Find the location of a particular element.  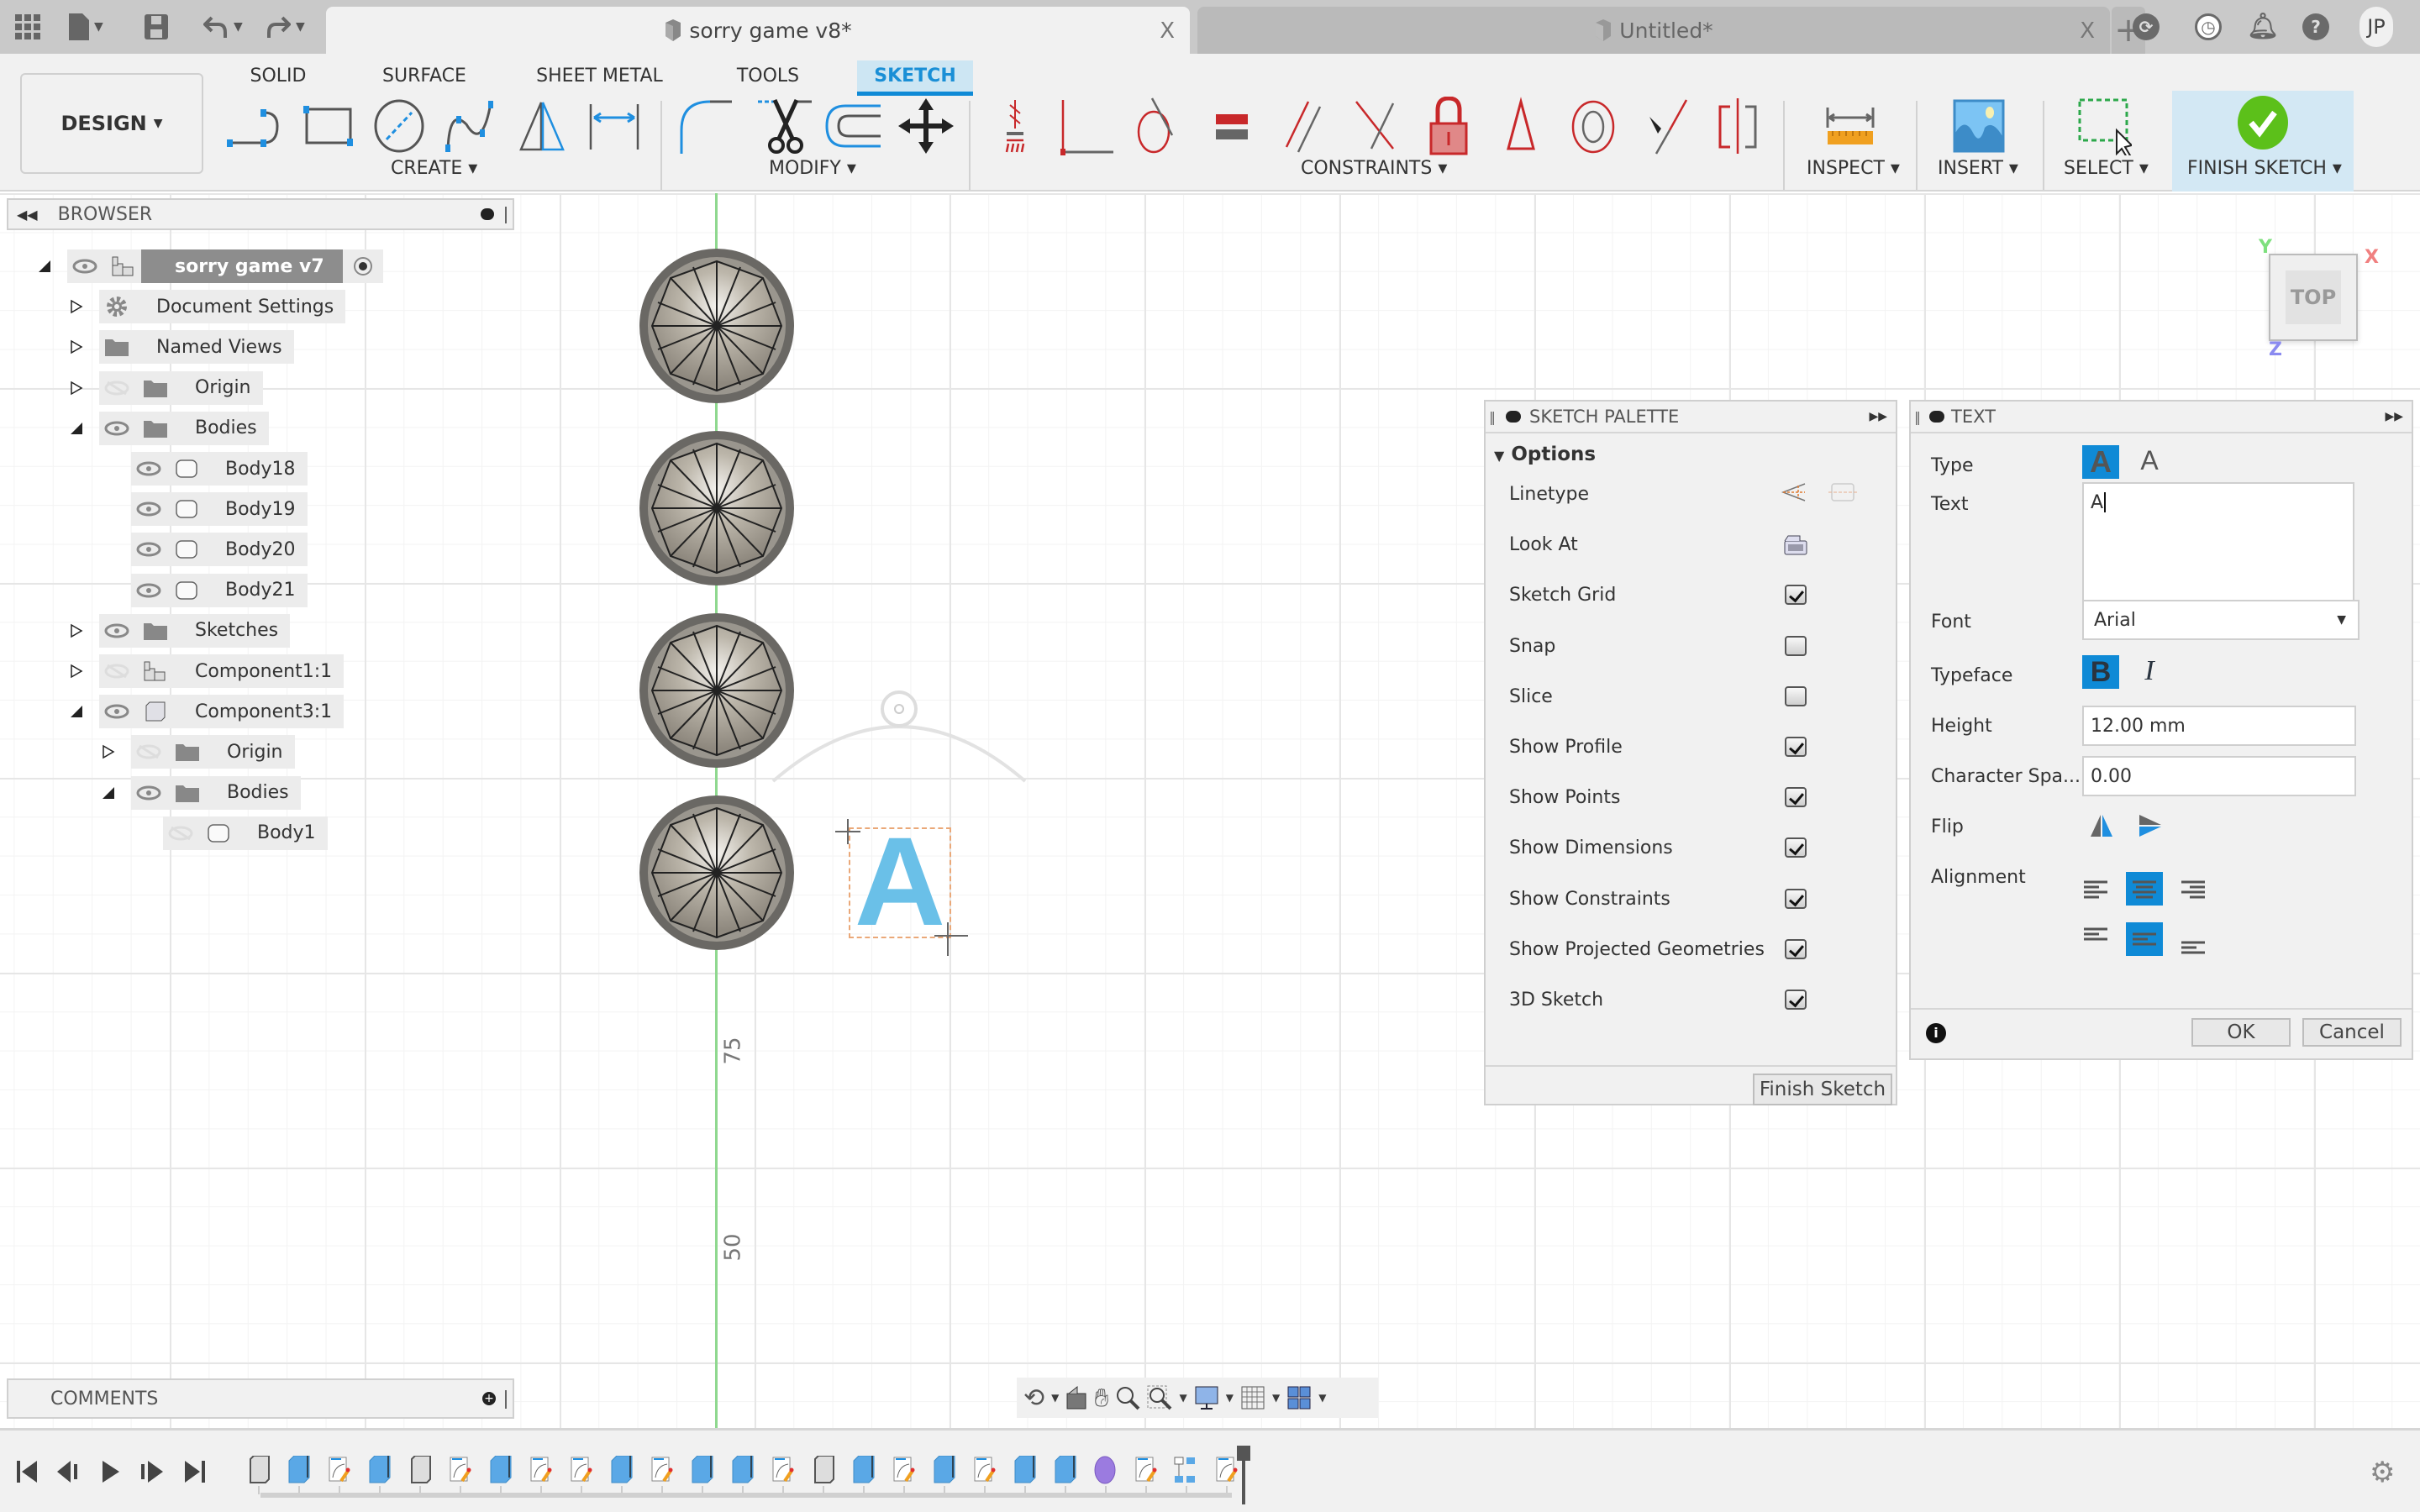

3d-sketch-checkbox is located at coordinates (1796, 1000).